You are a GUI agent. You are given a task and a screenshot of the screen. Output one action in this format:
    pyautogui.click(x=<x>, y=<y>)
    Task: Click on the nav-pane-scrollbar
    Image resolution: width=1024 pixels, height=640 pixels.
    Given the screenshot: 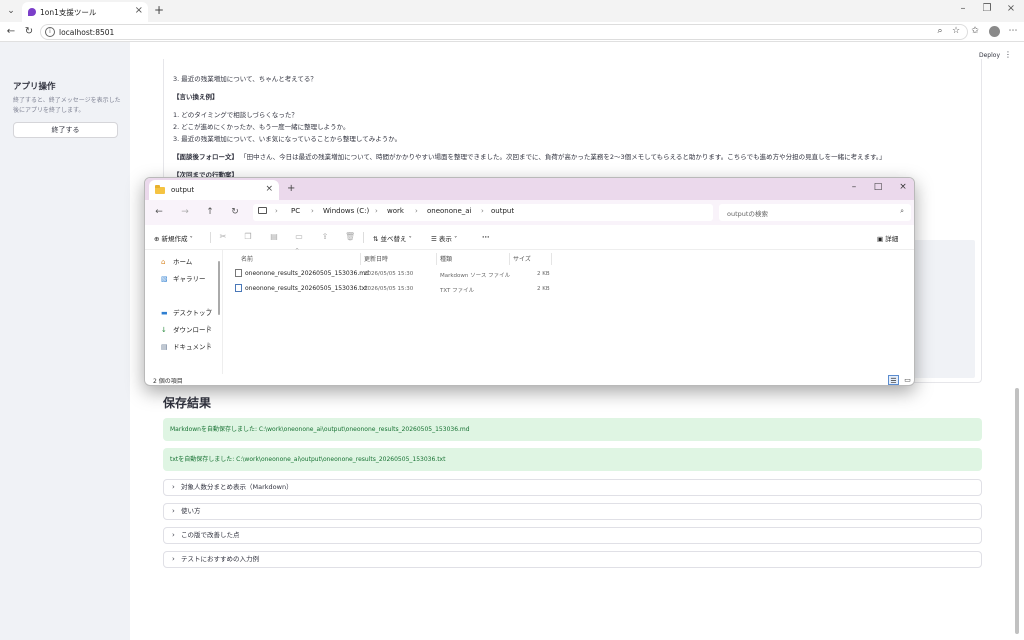 What is the action you would take?
    pyautogui.click(x=219, y=288)
    